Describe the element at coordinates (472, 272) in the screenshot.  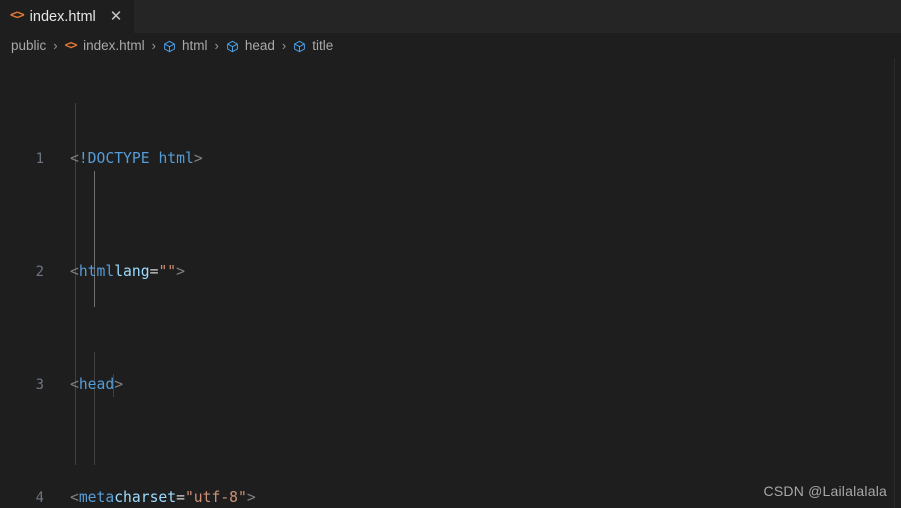
I see `line-content: < html lang = "" >` at that location.